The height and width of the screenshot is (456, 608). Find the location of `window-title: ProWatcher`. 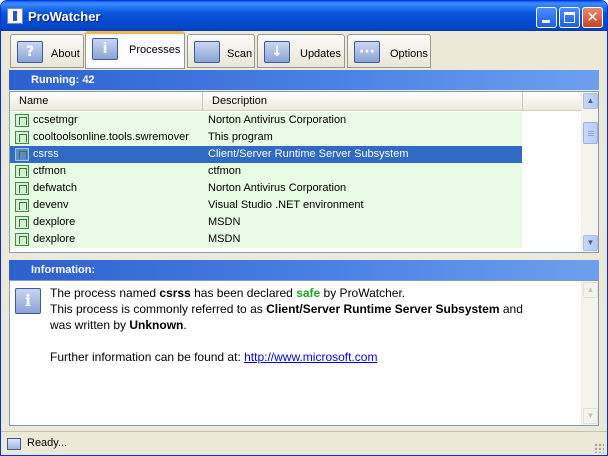

window-title: ProWatcher is located at coordinates (64, 16).